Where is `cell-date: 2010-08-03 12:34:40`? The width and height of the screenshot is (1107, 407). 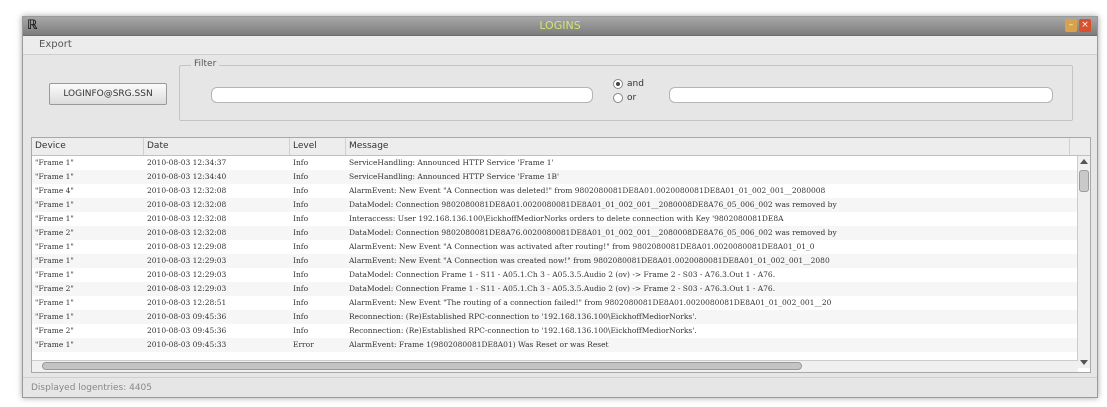
cell-date: 2010-08-03 12:34:40 is located at coordinates (187, 176).